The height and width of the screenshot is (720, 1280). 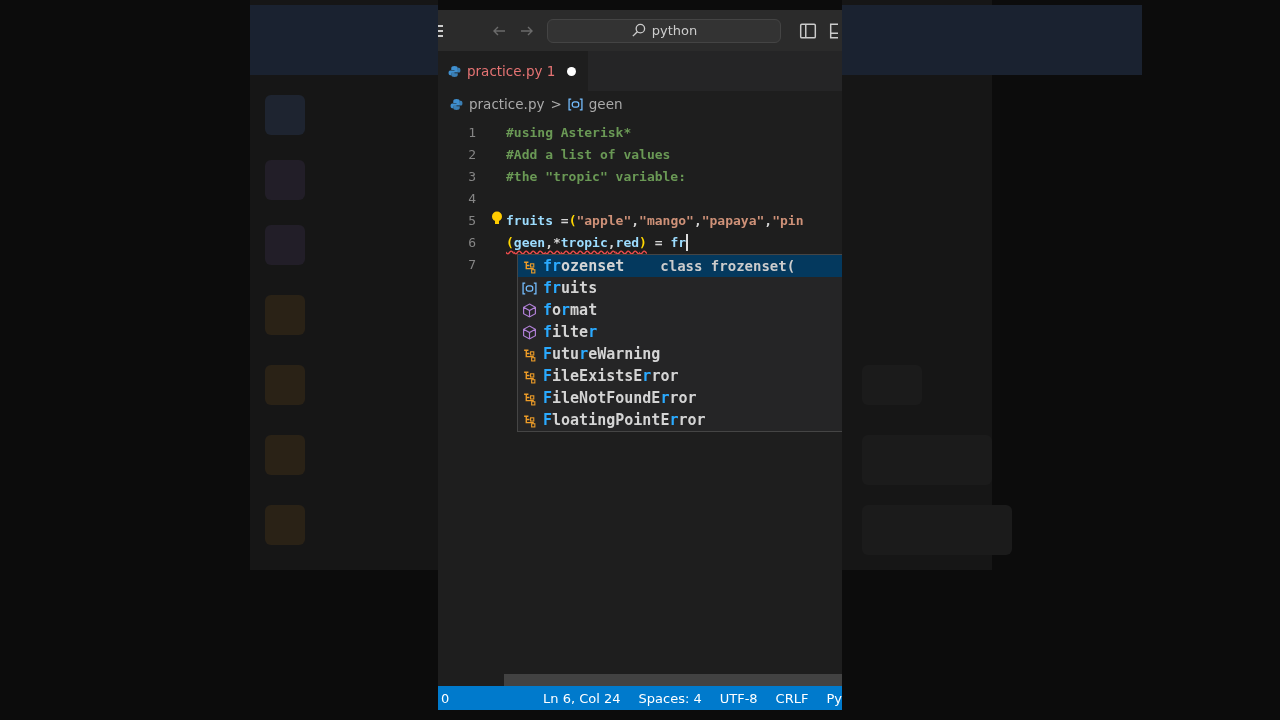 I want to click on suggestion-item: frozenset class frozenset(, so click(x=680, y=266).